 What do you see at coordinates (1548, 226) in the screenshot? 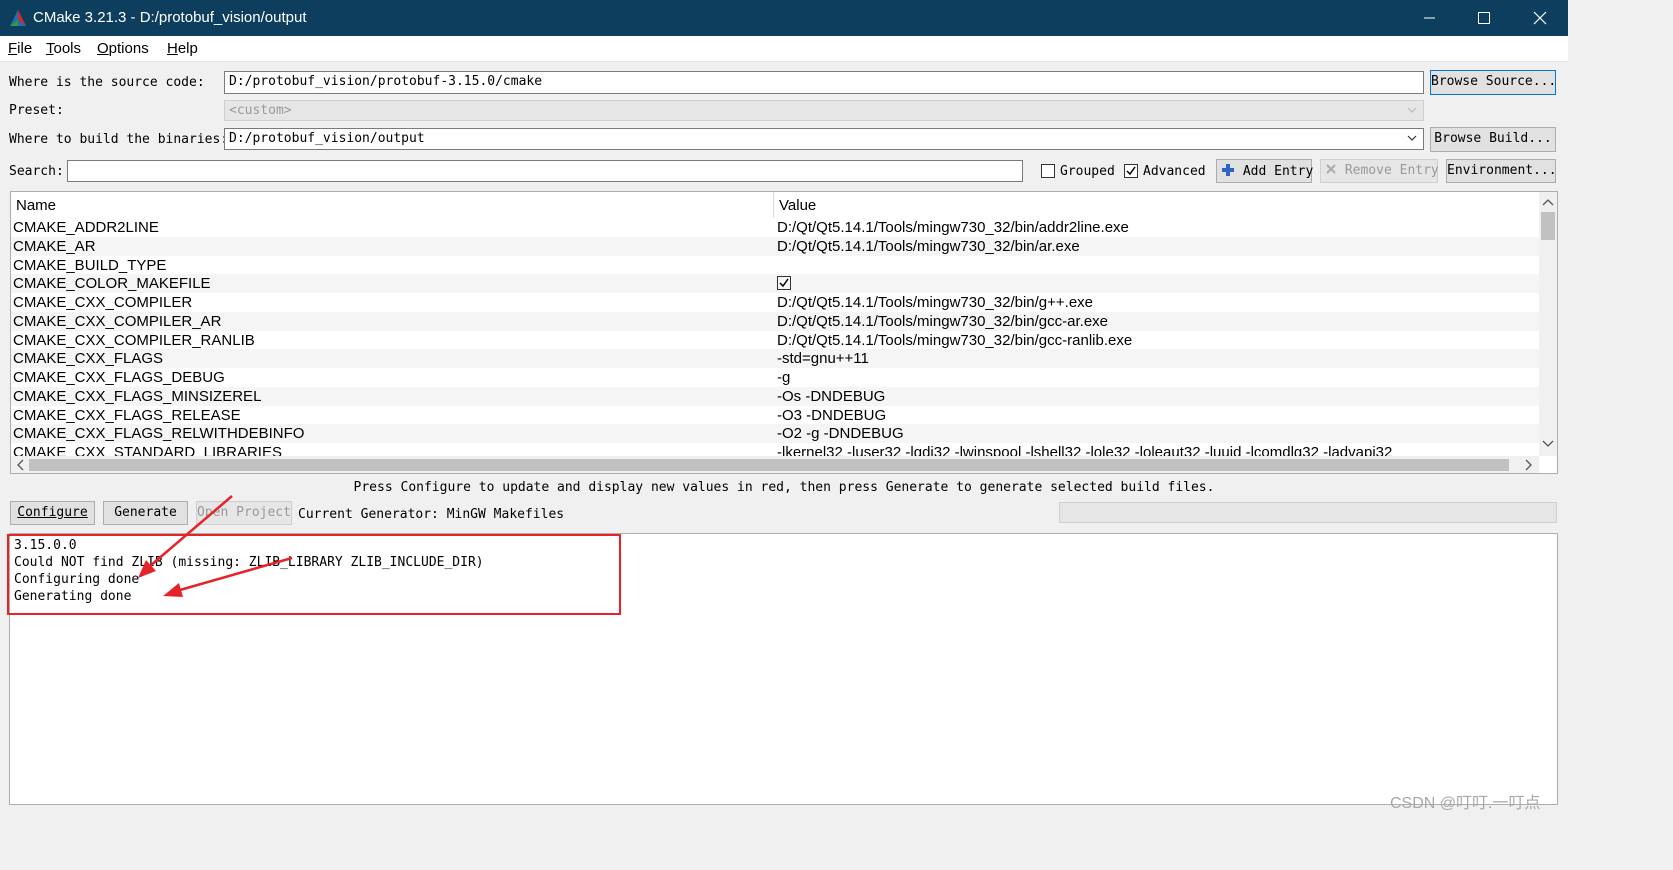
I see `vertical-scroll-thumb` at bounding box center [1548, 226].